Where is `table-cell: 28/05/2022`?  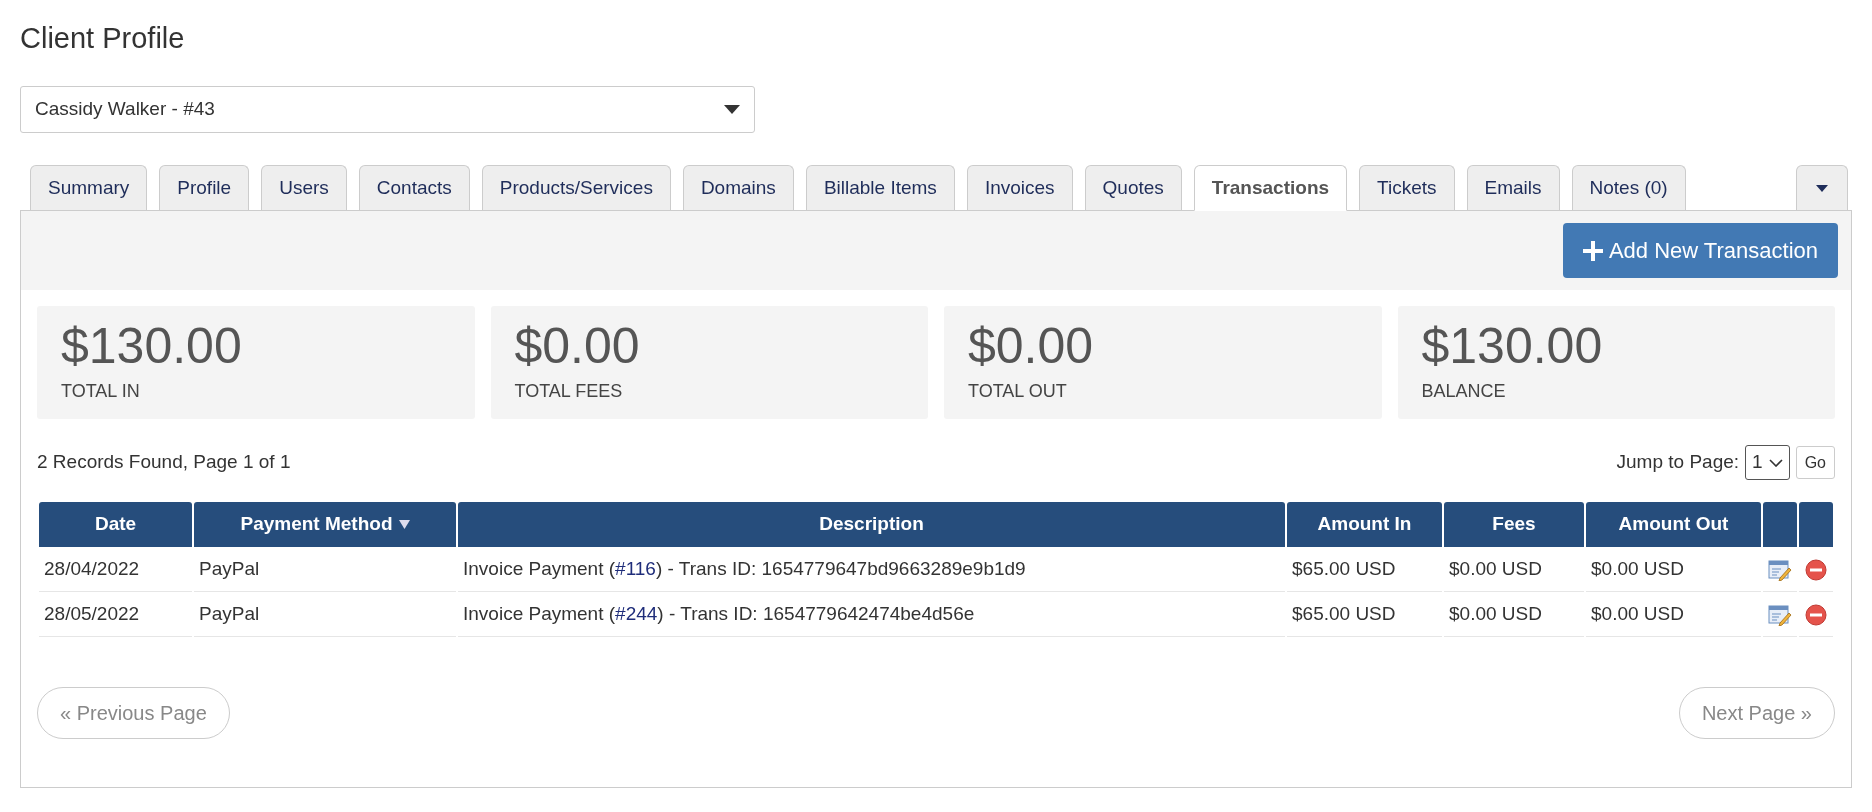
table-cell: 28/05/2022 is located at coordinates (115, 614).